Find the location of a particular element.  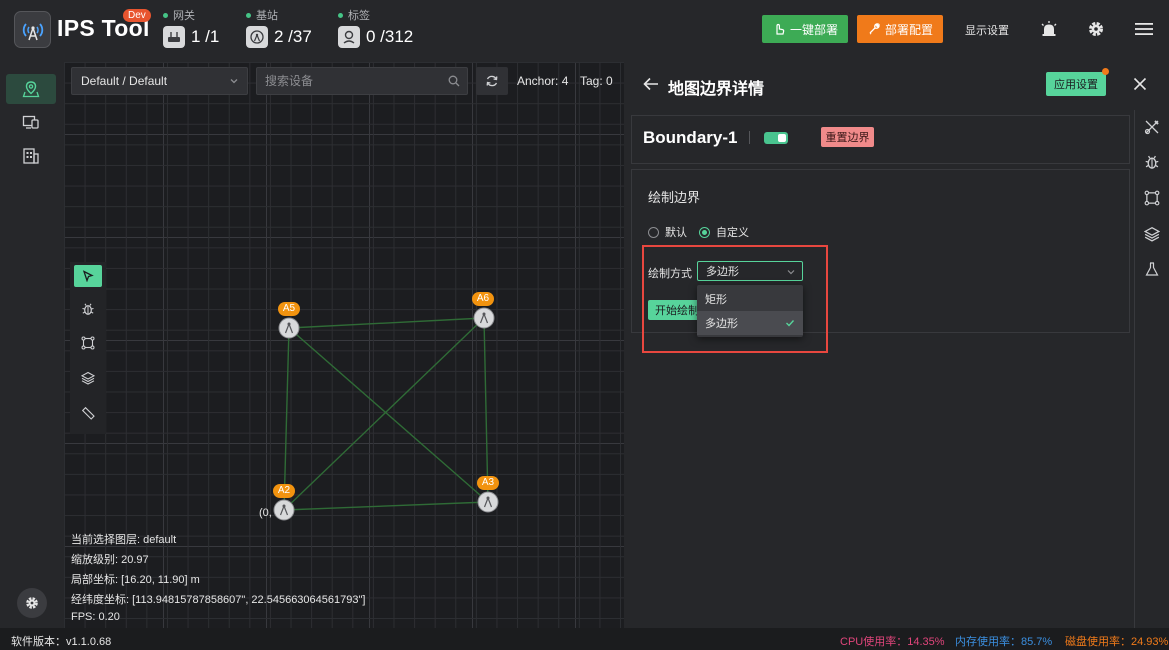

tag-value: 0 /312 is located at coordinates (390, 36).